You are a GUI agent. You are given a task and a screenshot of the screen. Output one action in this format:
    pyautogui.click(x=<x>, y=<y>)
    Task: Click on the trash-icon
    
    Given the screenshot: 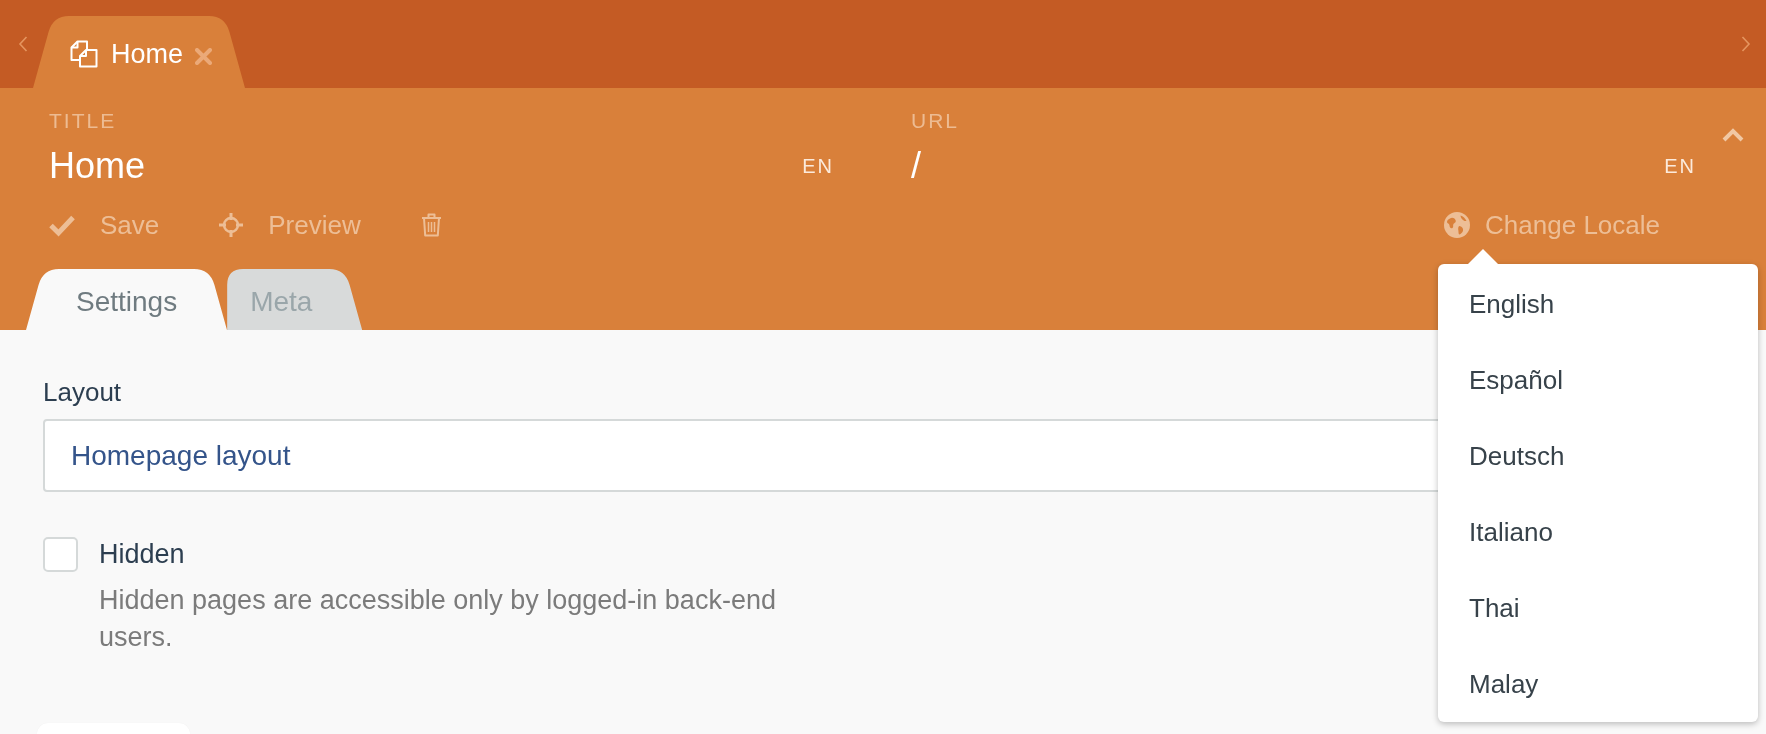 What is the action you would take?
    pyautogui.click(x=431, y=225)
    